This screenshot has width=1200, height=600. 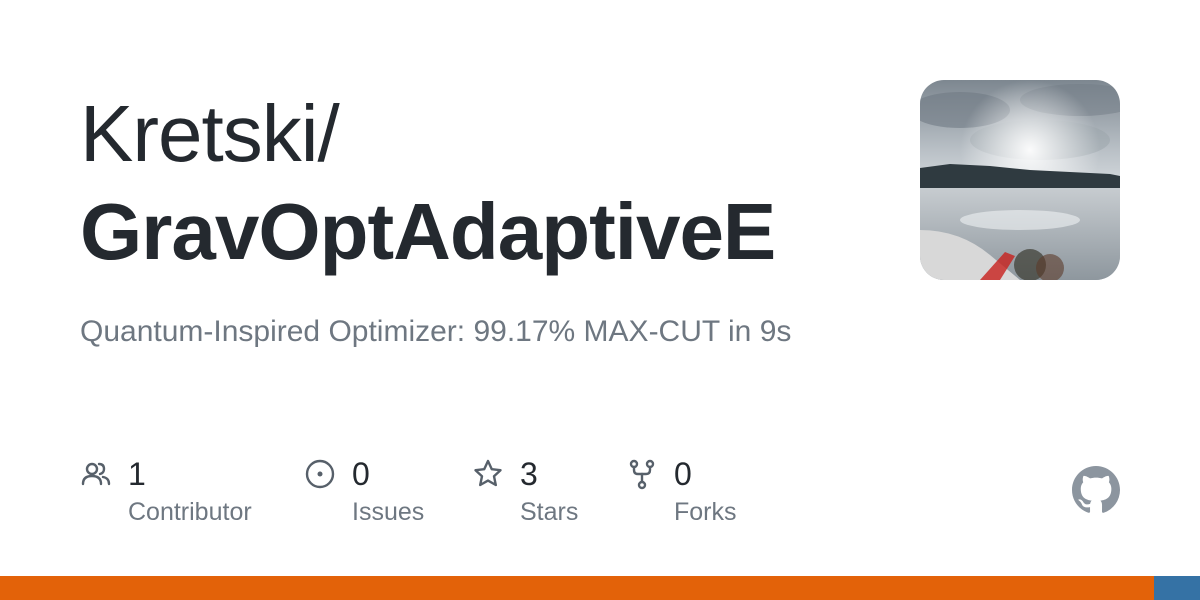 What do you see at coordinates (488, 474) in the screenshot?
I see `star-icon` at bounding box center [488, 474].